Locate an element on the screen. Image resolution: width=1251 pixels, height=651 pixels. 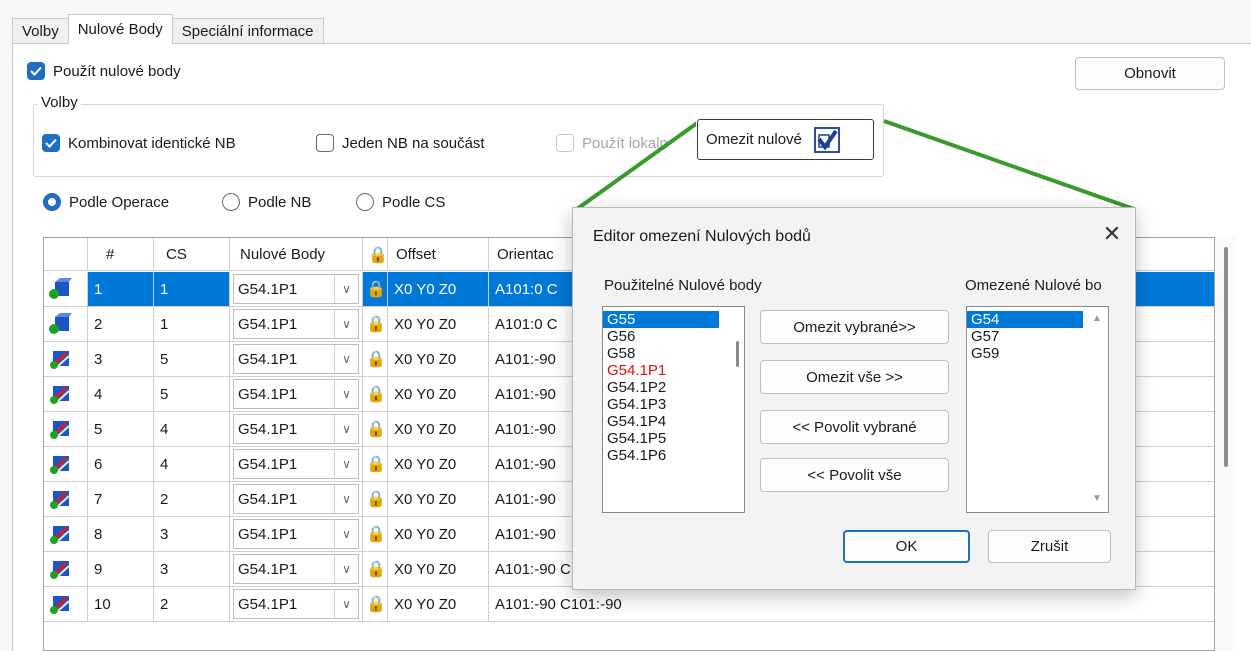
restrict-zero-points-label: Omezit nulové is located at coordinates (754, 139).